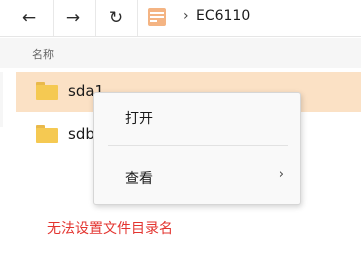 The image size is (361, 259). I want to click on chevron-right-icon: ›, so click(281, 174).